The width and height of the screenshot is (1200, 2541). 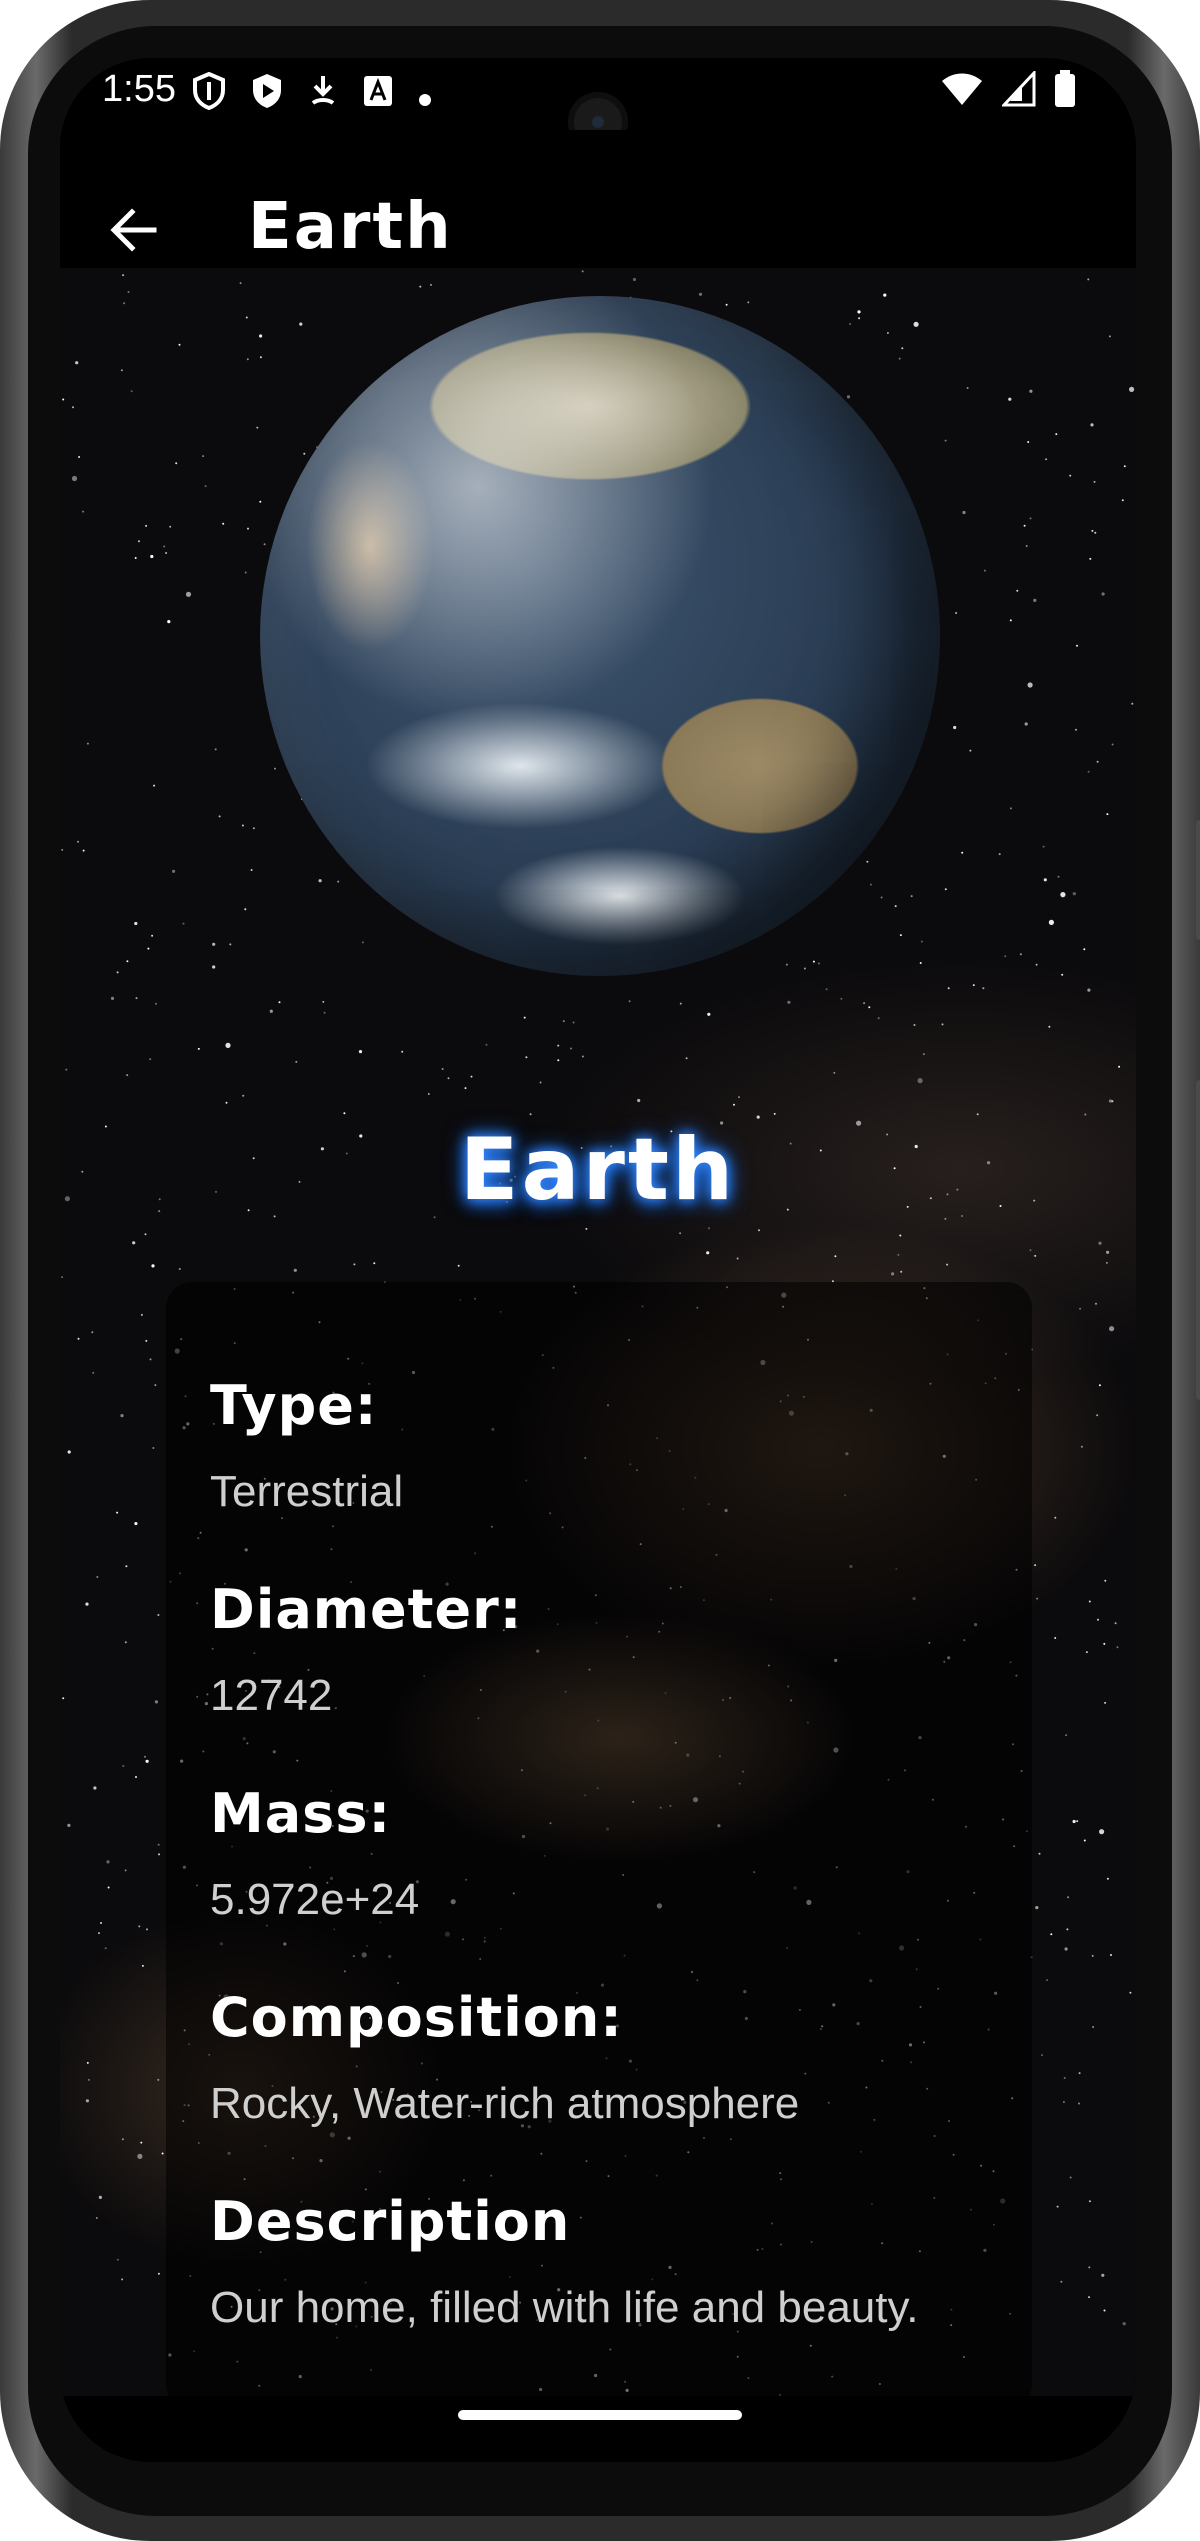 What do you see at coordinates (1198, 880) in the screenshot?
I see `power-button` at bounding box center [1198, 880].